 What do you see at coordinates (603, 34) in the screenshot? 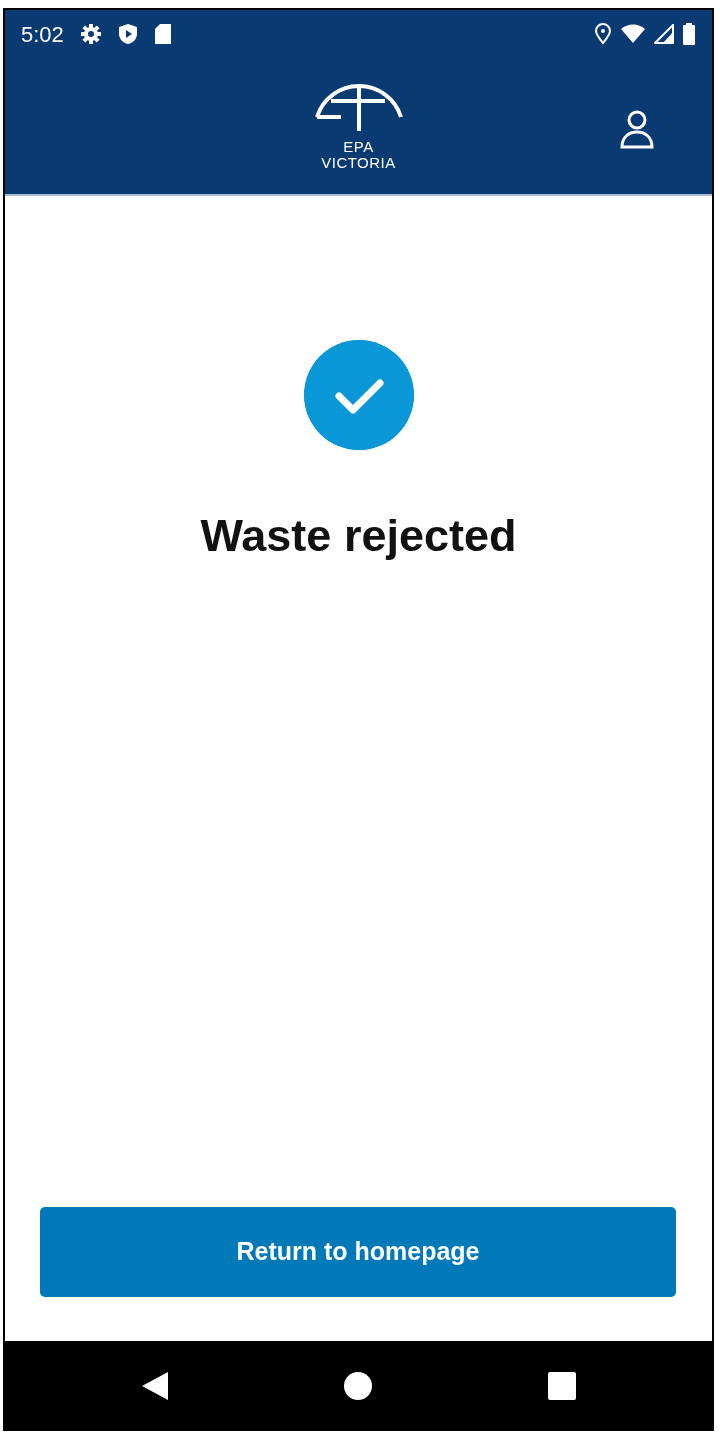
I see `location-icon` at bounding box center [603, 34].